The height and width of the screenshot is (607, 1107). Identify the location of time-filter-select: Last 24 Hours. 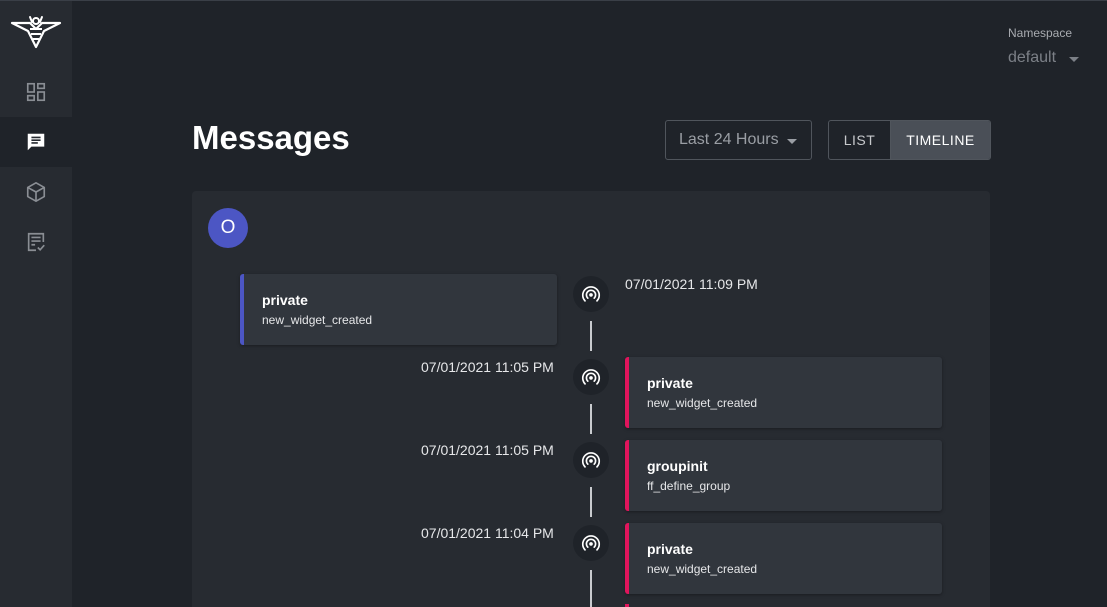
(738, 140).